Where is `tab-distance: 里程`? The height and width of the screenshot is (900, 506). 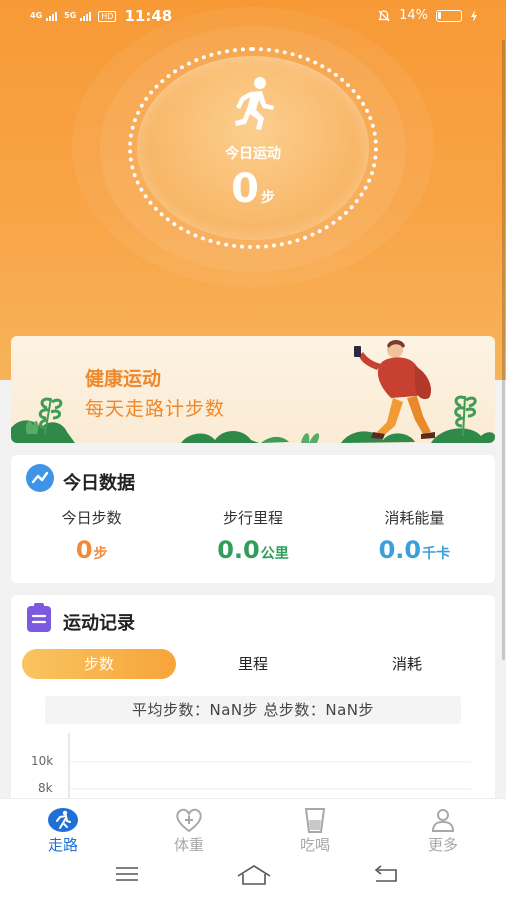
tab-distance: 里程 is located at coordinates (253, 664).